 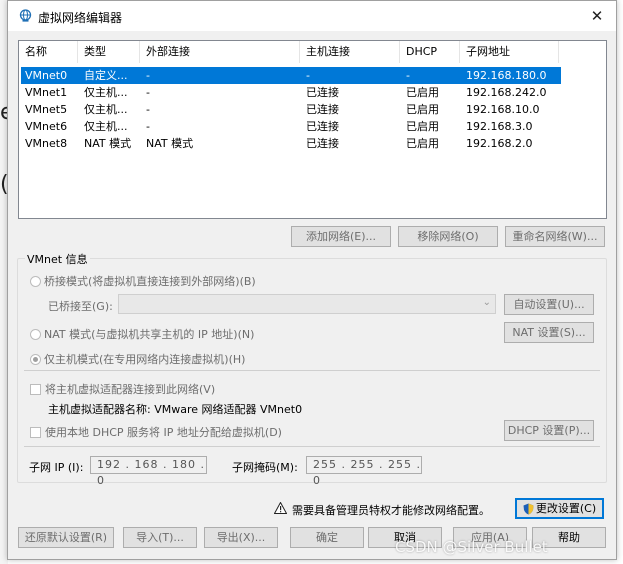 I want to click on cell-subnet: 192.168.242.0, so click(x=506, y=92).